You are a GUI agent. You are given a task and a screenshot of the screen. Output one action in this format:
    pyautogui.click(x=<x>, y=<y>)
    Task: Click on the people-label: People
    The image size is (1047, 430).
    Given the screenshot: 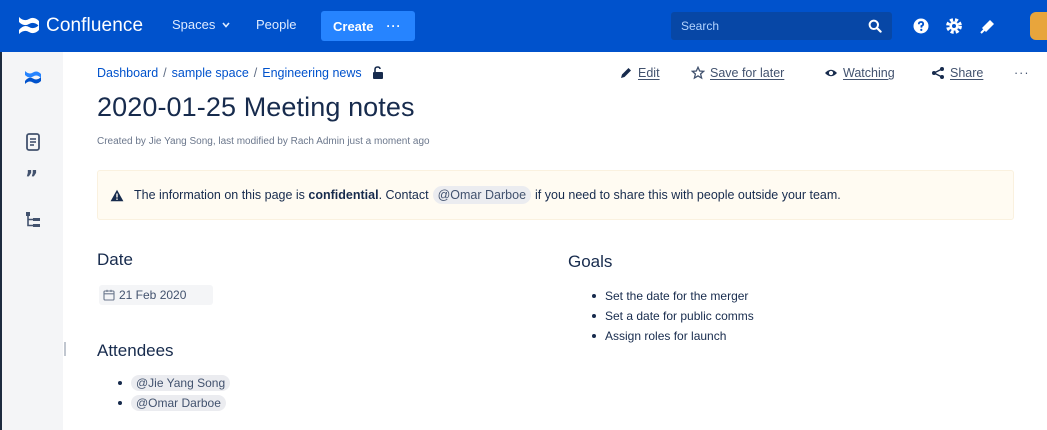 What is the action you would take?
    pyautogui.click(x=276, y=24)
    